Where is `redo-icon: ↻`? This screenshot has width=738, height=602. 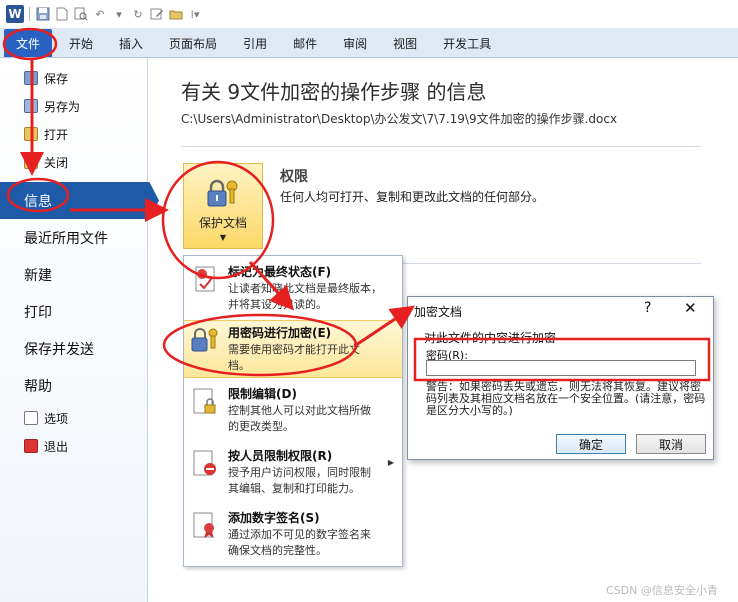 redo-icon: ↻ is located at coordinates (138, 14).